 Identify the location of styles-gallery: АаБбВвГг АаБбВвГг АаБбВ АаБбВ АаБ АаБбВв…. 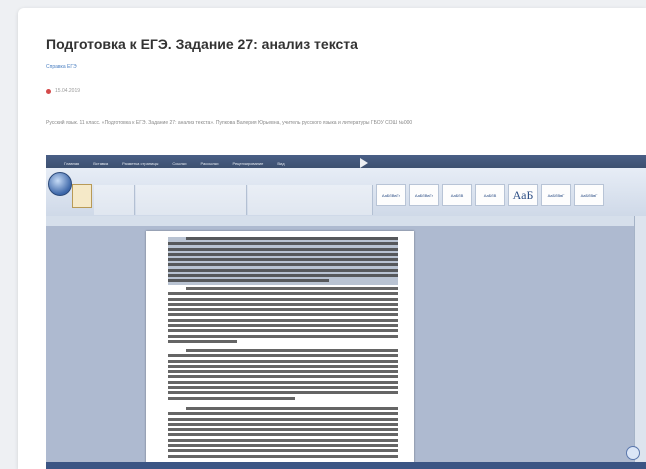
(490, 195).